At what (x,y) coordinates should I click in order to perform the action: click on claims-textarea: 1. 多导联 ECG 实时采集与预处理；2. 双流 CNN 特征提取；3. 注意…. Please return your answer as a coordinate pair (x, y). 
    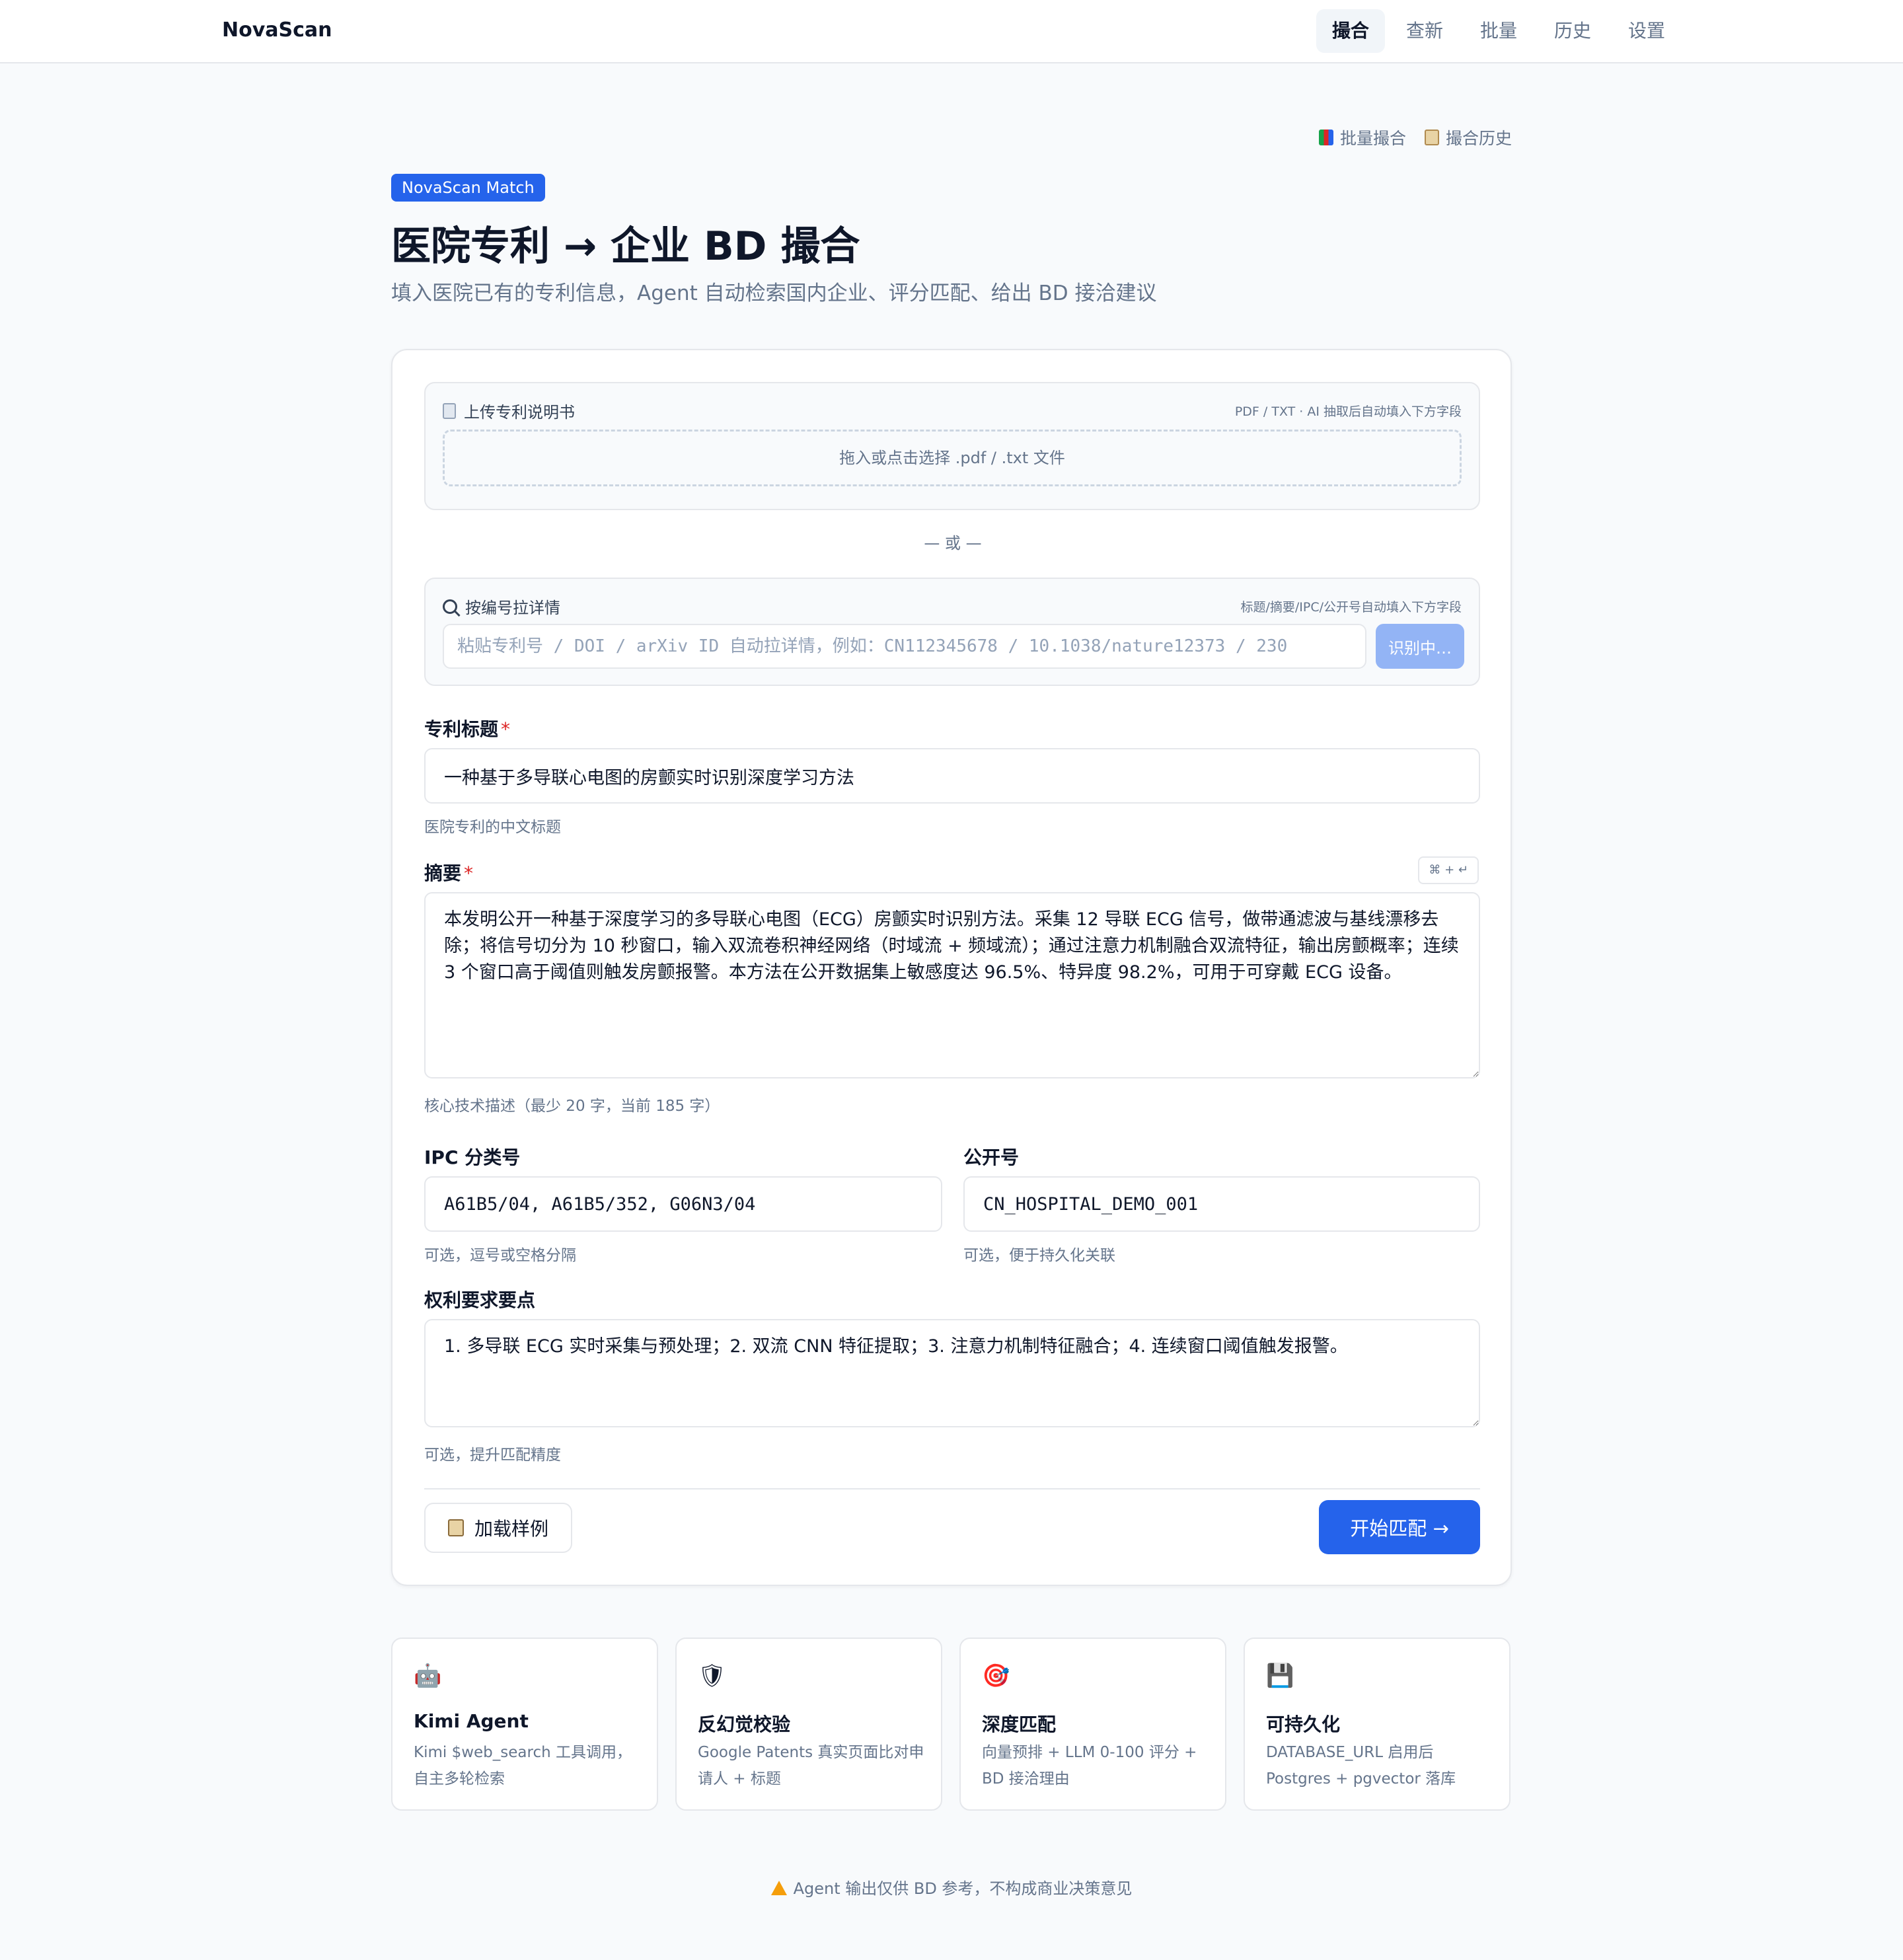
    Looking at the image, I should click on (952, 1373).